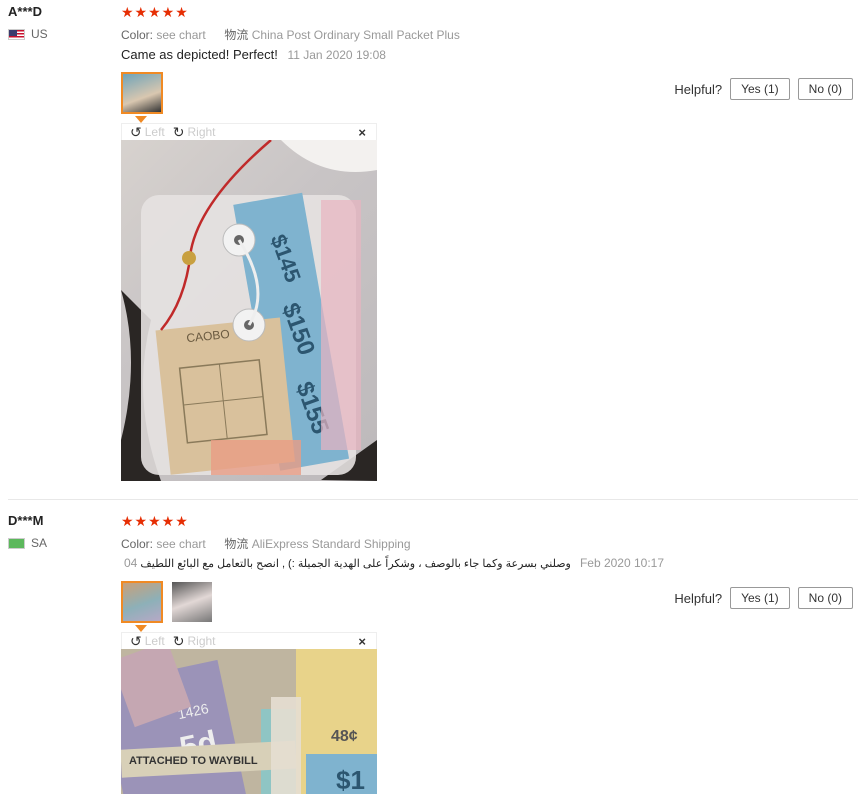  Describe the element at coordinates (433, 499) in the screenshot. I see `review-divider` at that location.